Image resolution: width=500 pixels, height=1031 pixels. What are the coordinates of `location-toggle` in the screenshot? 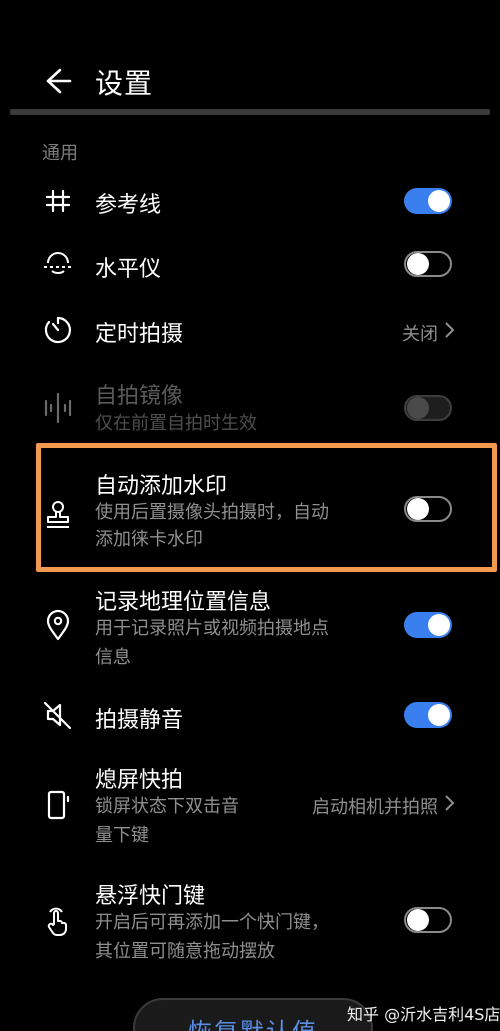 It's located at (428, 625).